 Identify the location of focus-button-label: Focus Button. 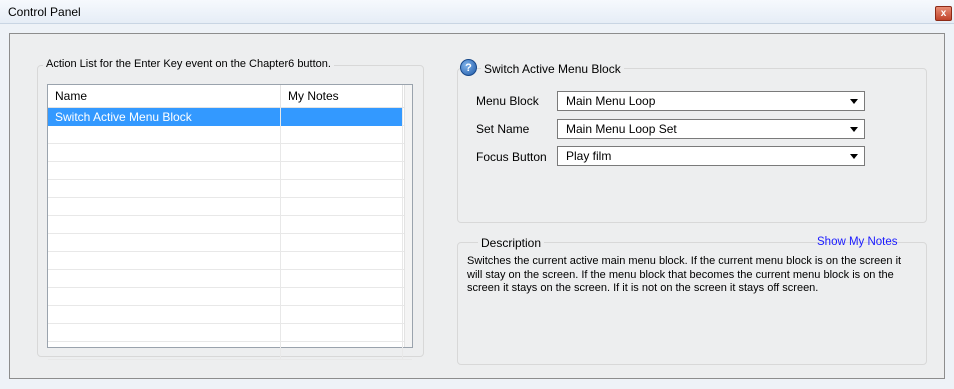
(511, 157).